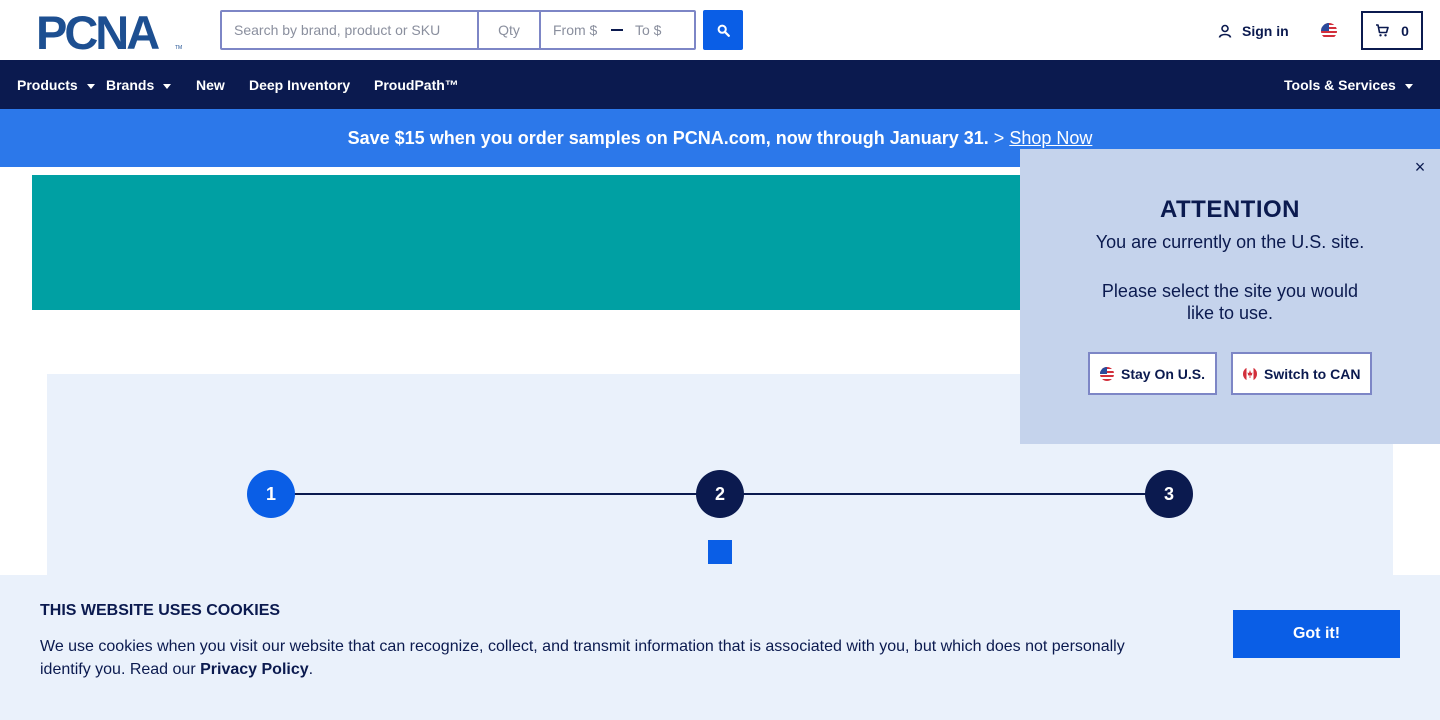  What do you see at coordinates (178, 48) in the screenshot?
I see `svg-text: TM` at bounding box center [178, 48].